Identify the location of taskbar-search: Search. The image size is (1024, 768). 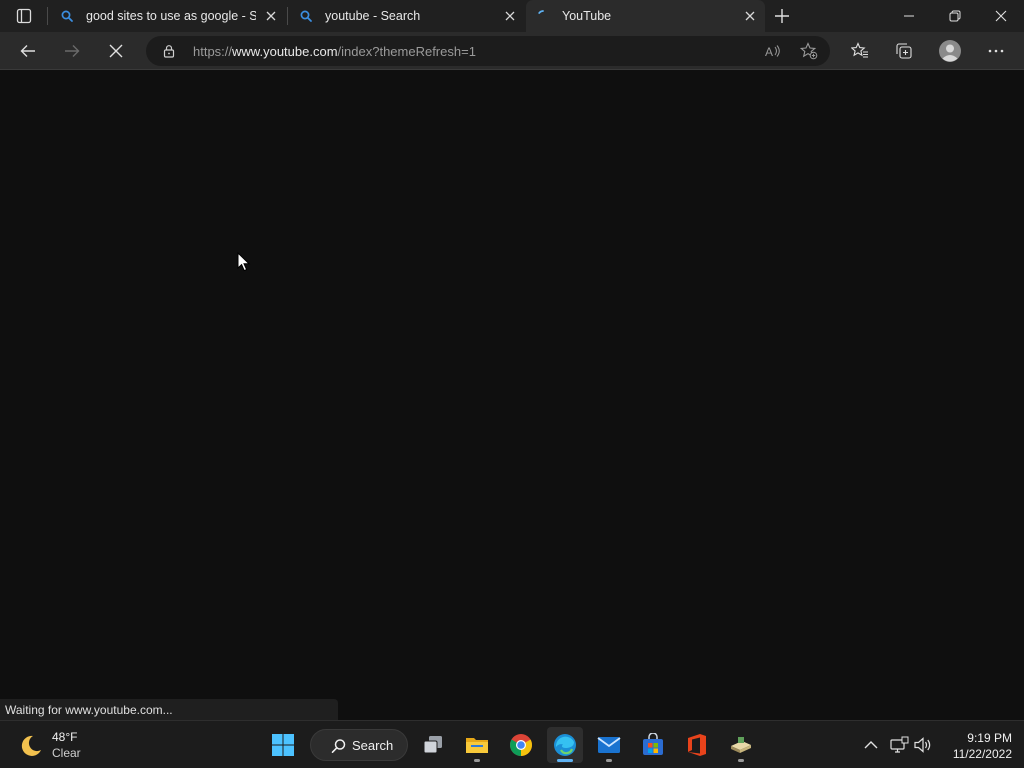
(359, 745).